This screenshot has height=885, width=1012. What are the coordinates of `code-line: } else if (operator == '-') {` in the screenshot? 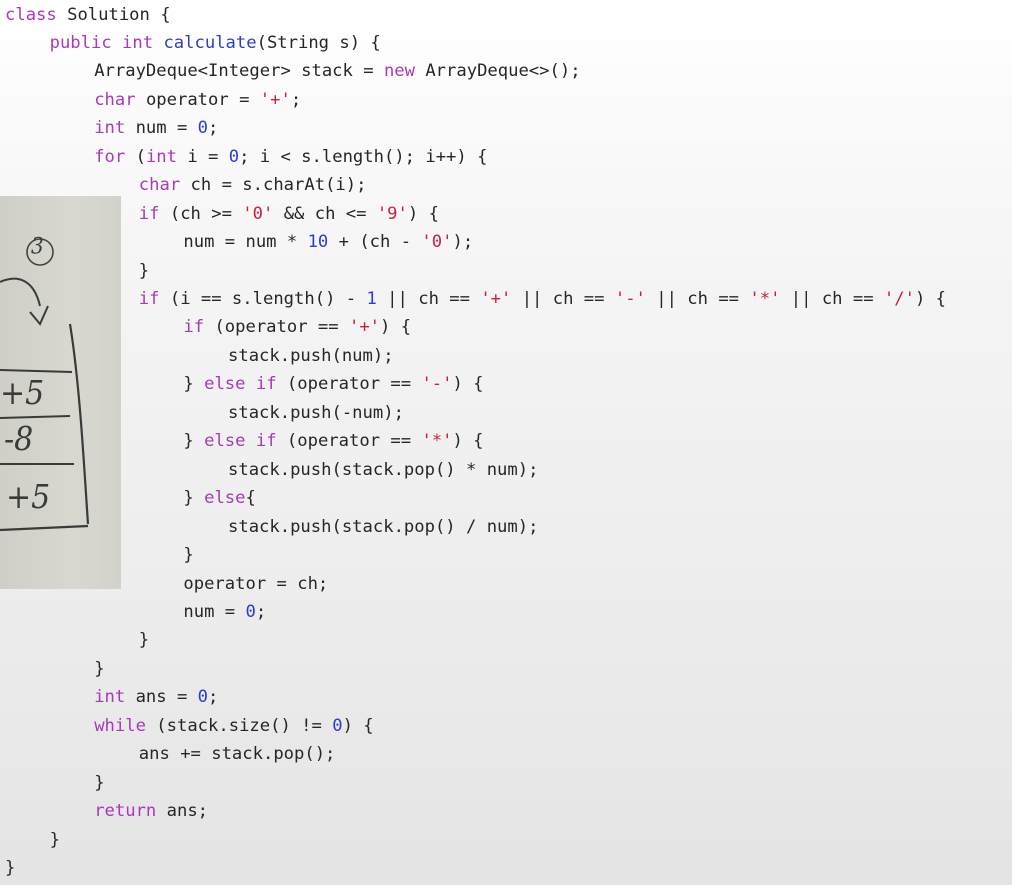 It's located at (333, 384).